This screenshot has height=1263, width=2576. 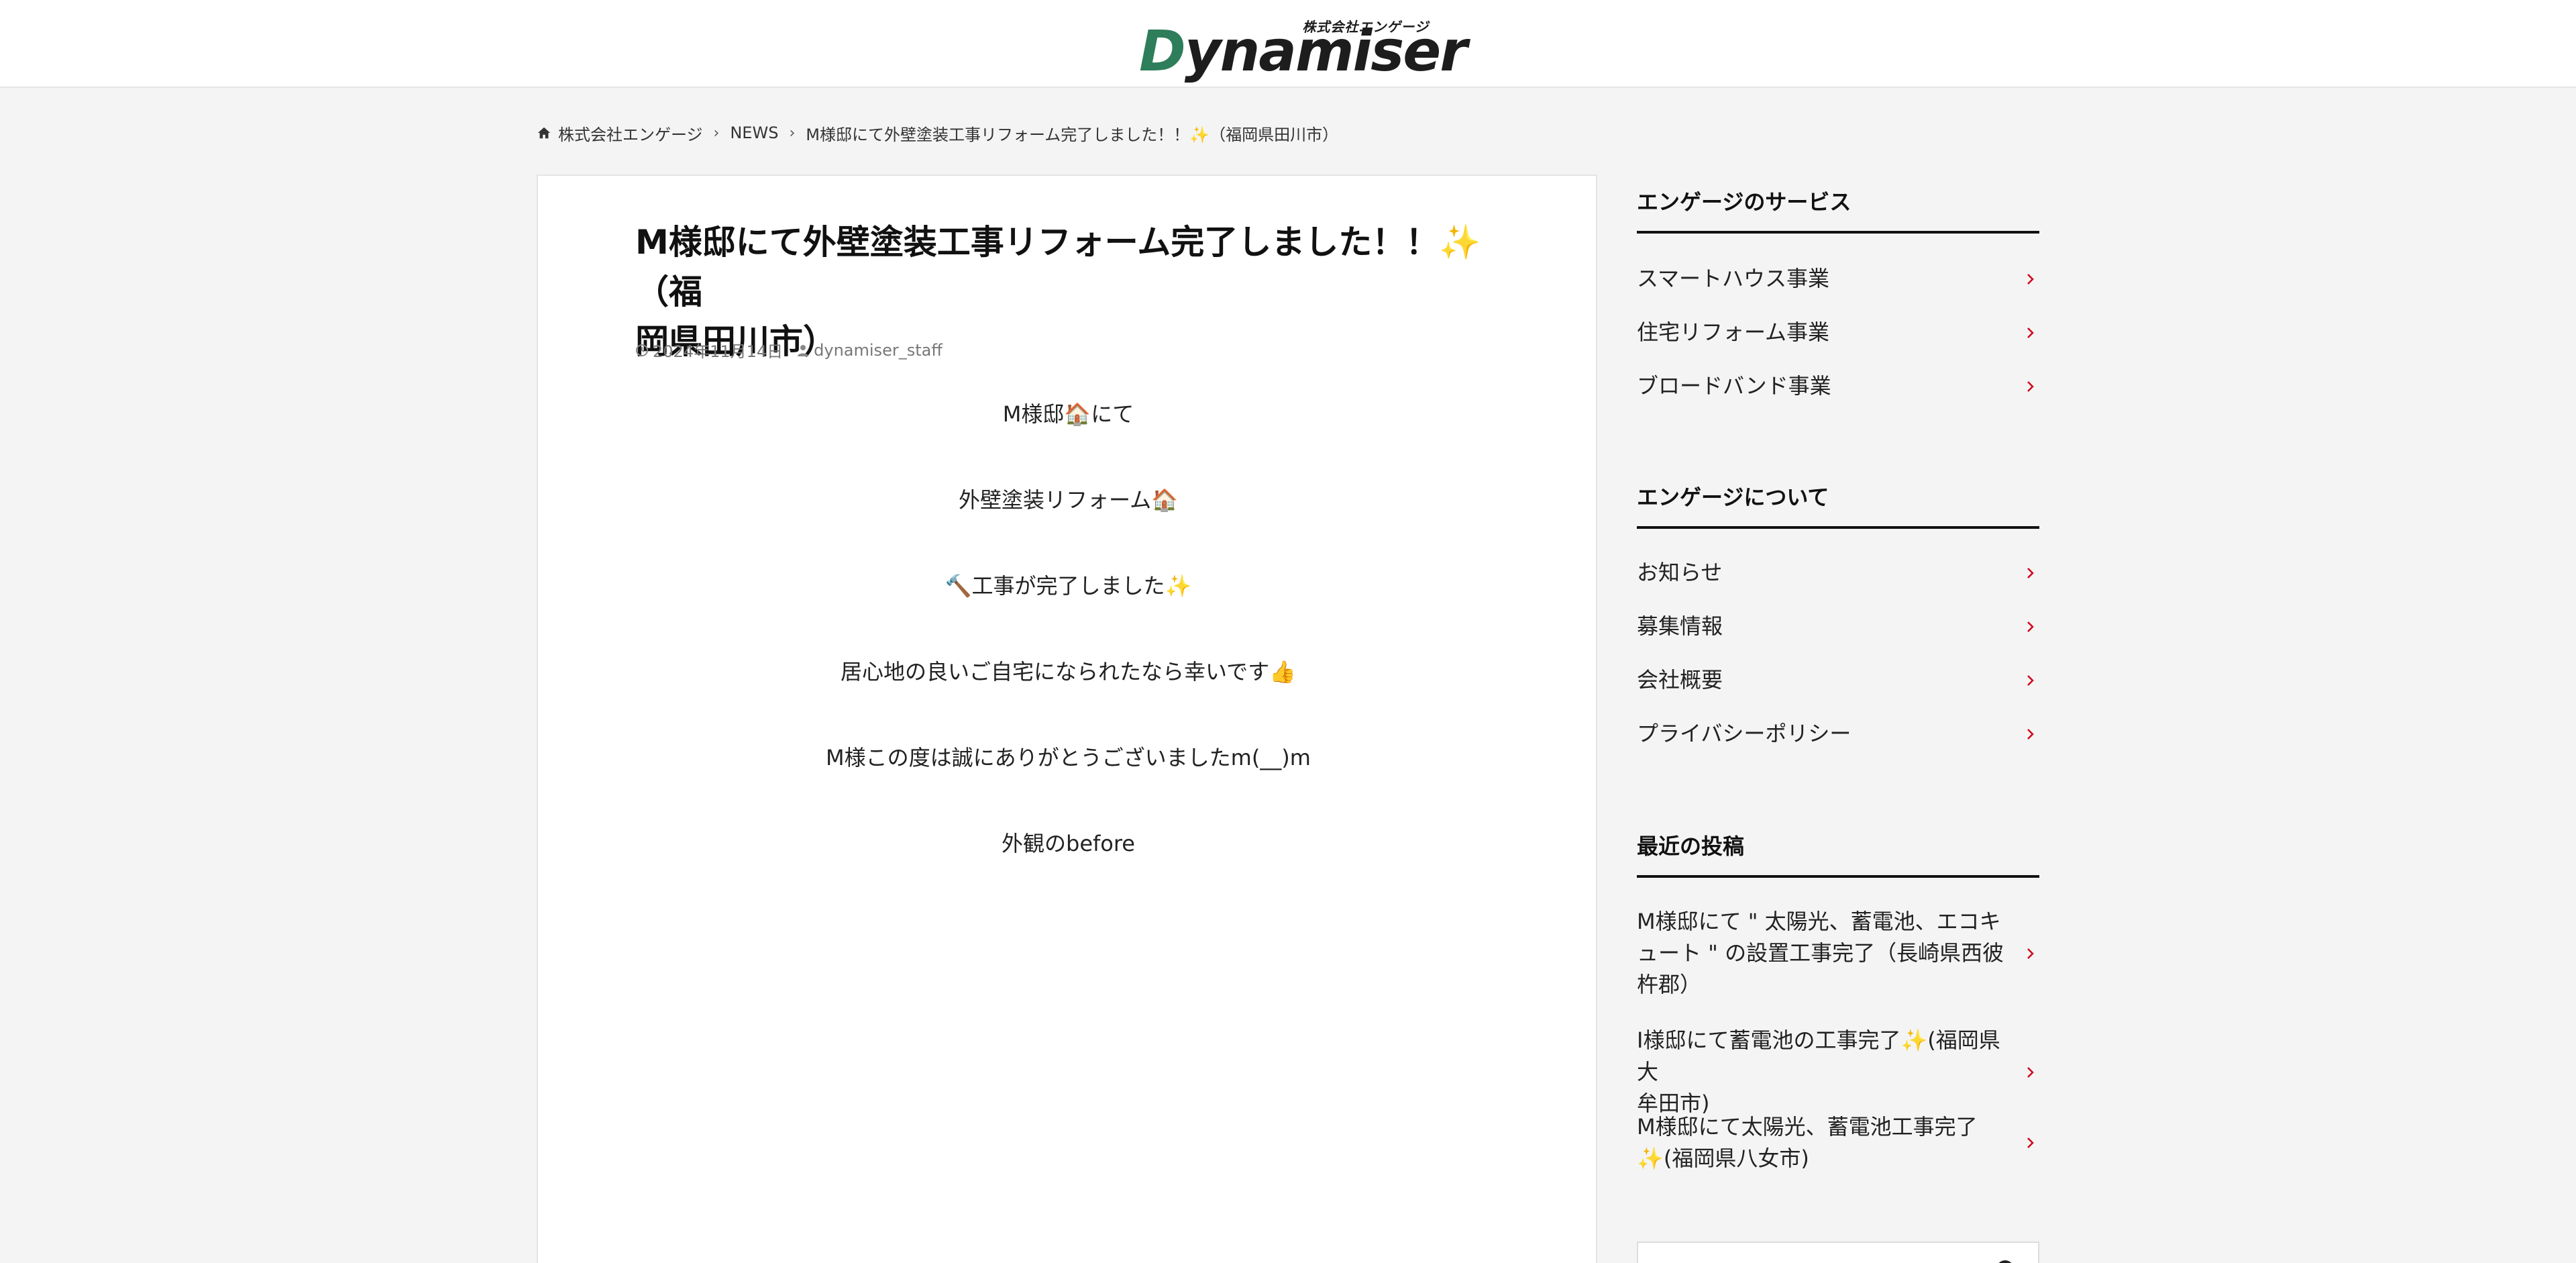 I want to click on sidebar-item-privacy: プライバシーポリシー, so click(x=1838, y=734).